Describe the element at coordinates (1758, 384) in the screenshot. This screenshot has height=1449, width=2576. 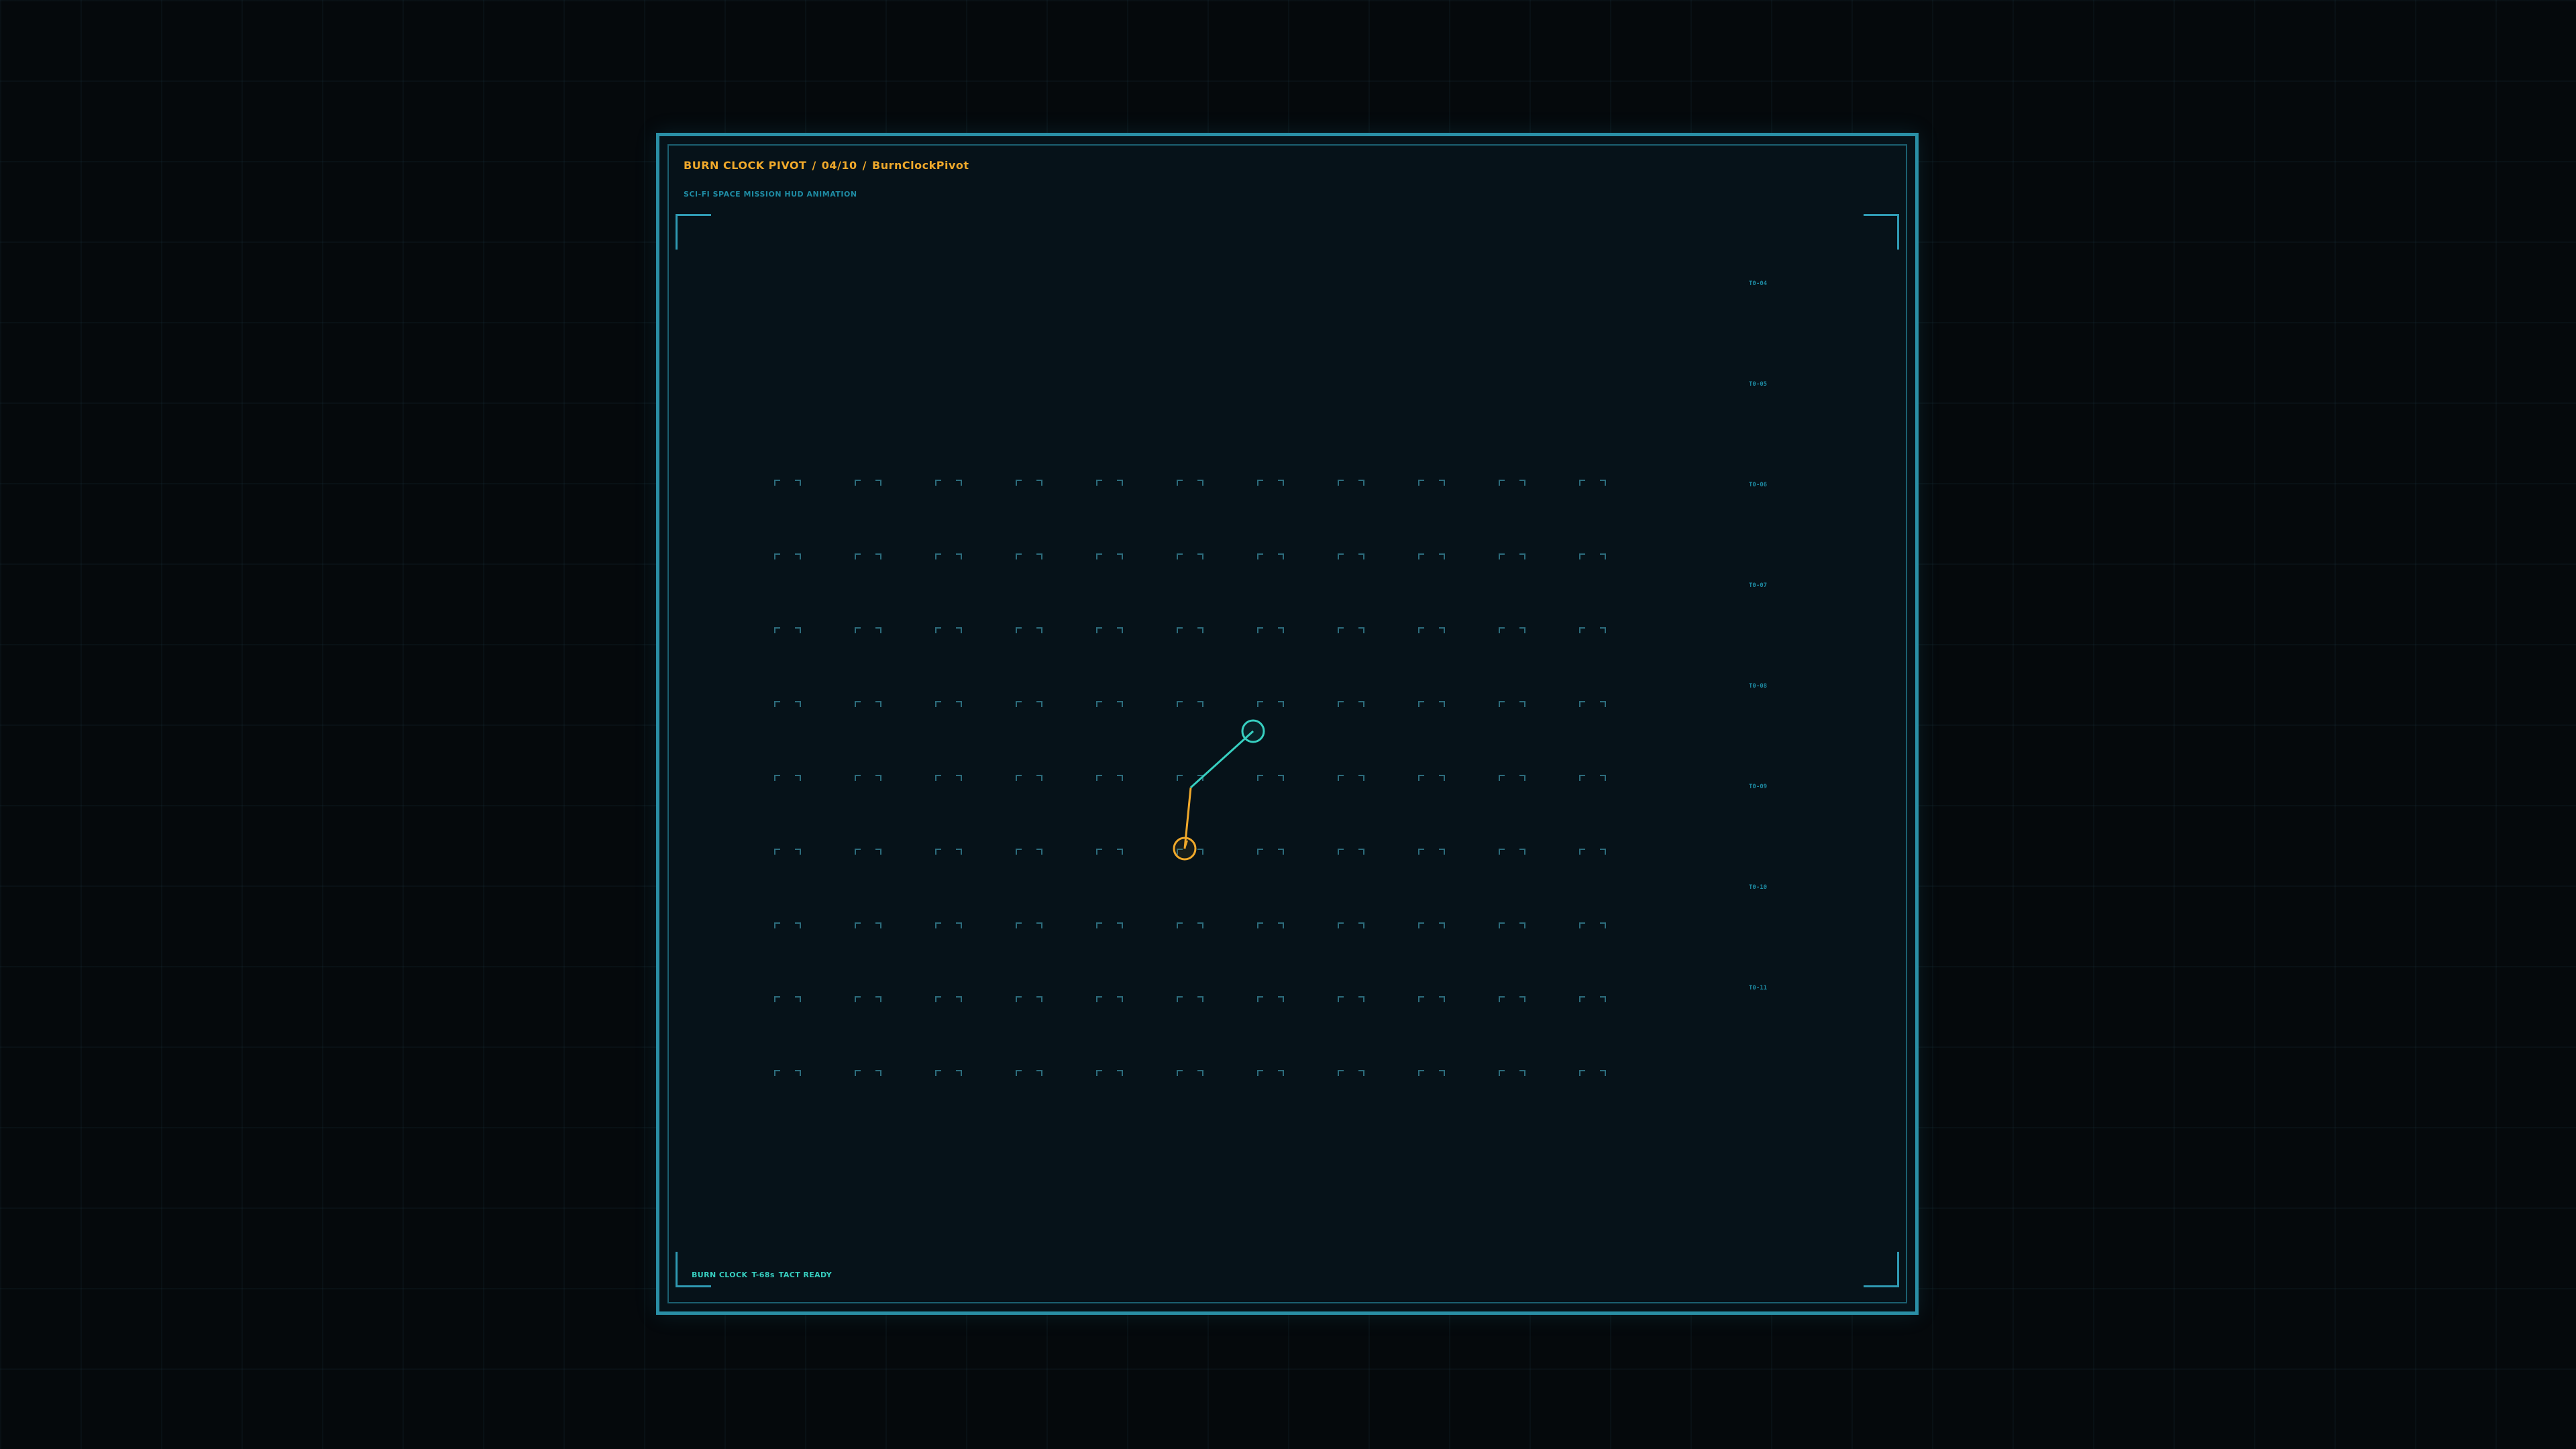
I see `scale-tick-label: T0-05` at that location.